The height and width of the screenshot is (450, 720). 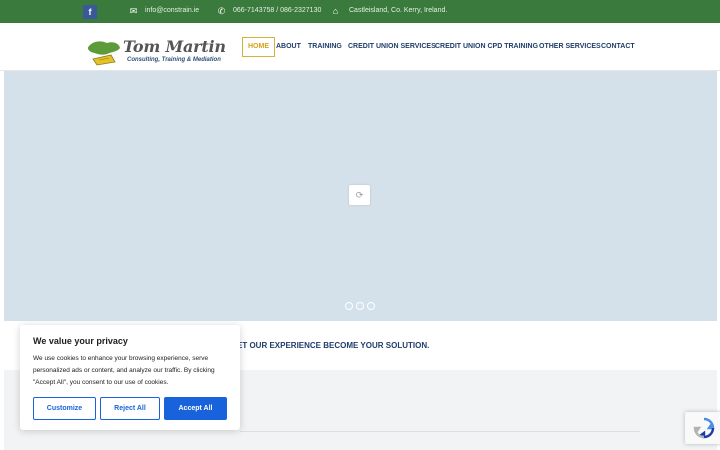 I want to click on section-tagline: ET OUR EXPERIENCE BECOME YOUR SOLUTION., so click(x=333, y=345).